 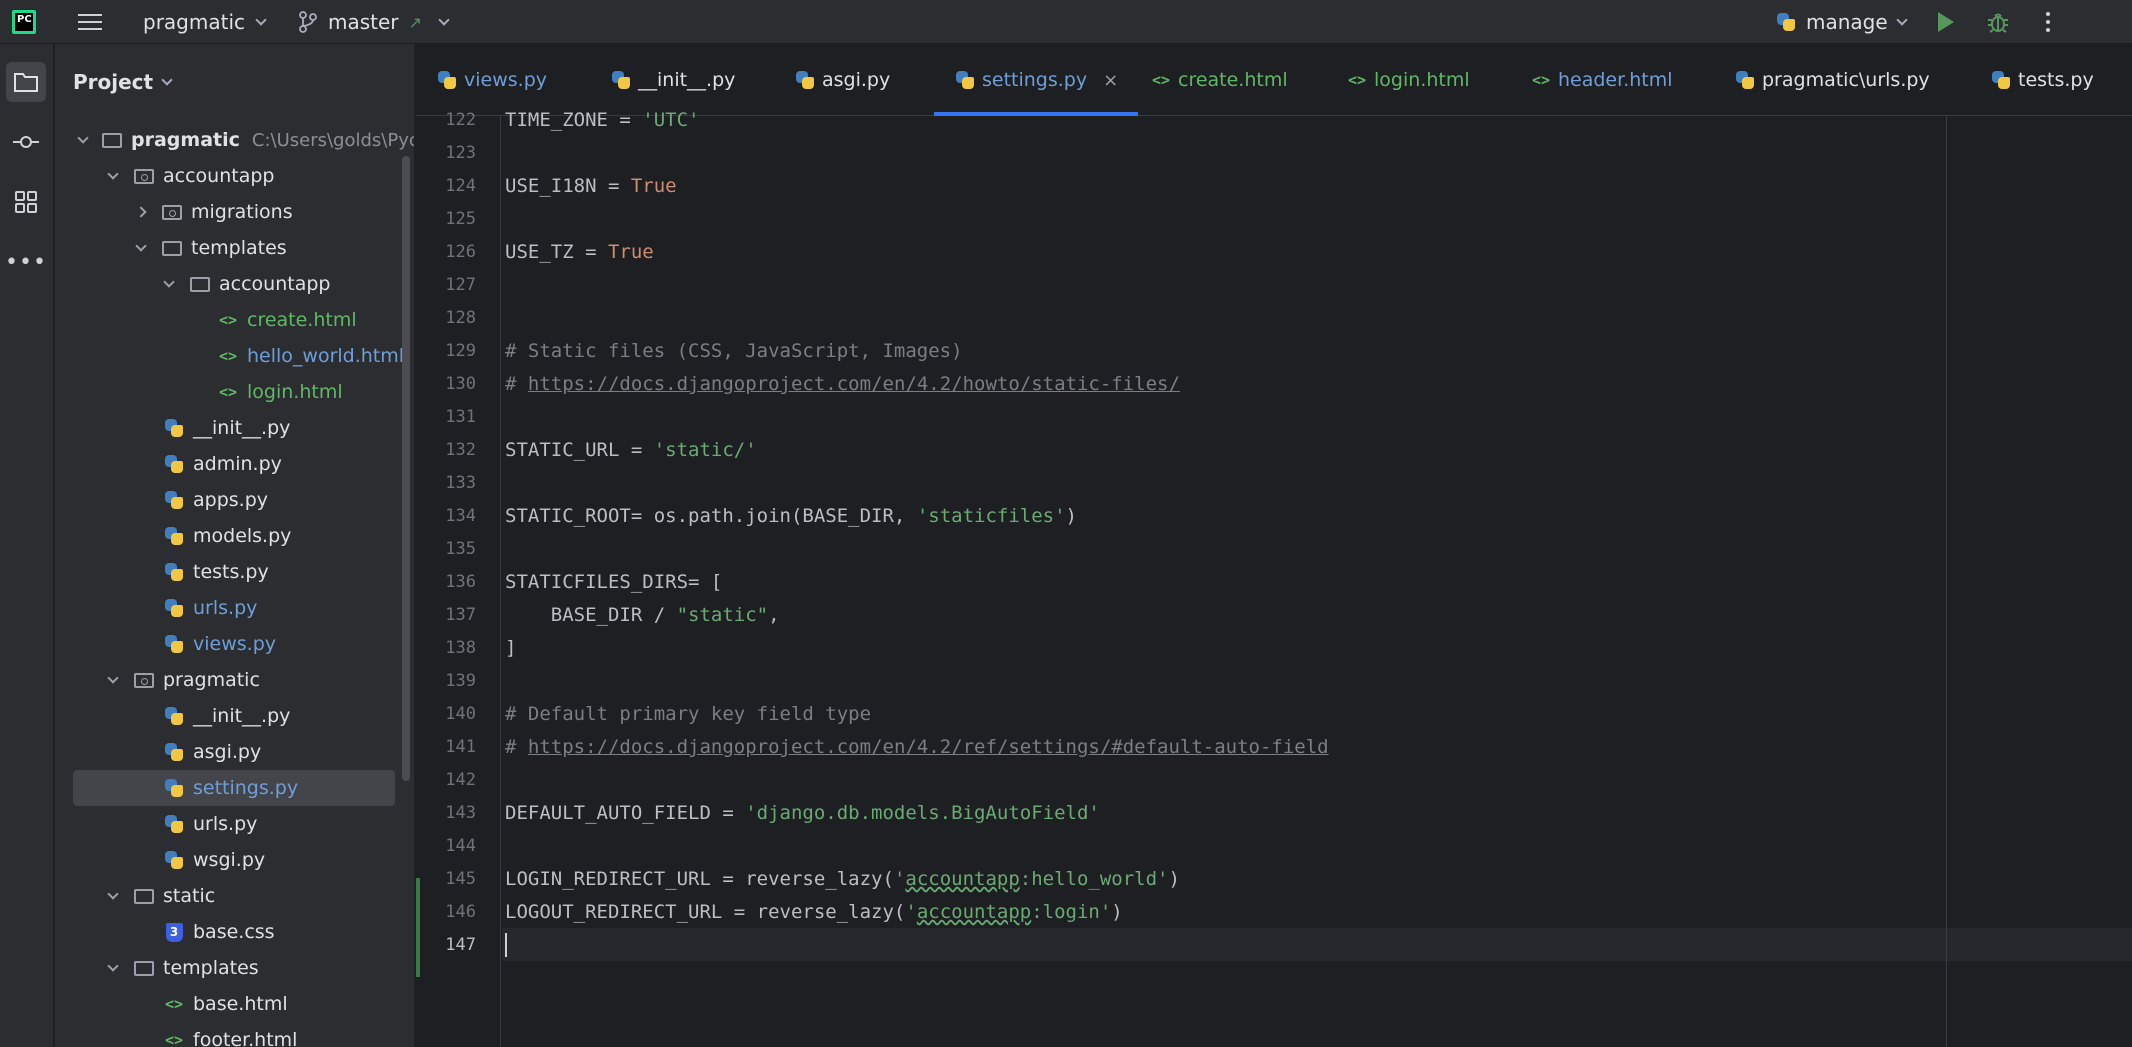 What do you see at coordinates (602, 120) in the screenshot?
I see `code-line: TIME_ZONE = 'UTC'` at bounding box center [602, 120].